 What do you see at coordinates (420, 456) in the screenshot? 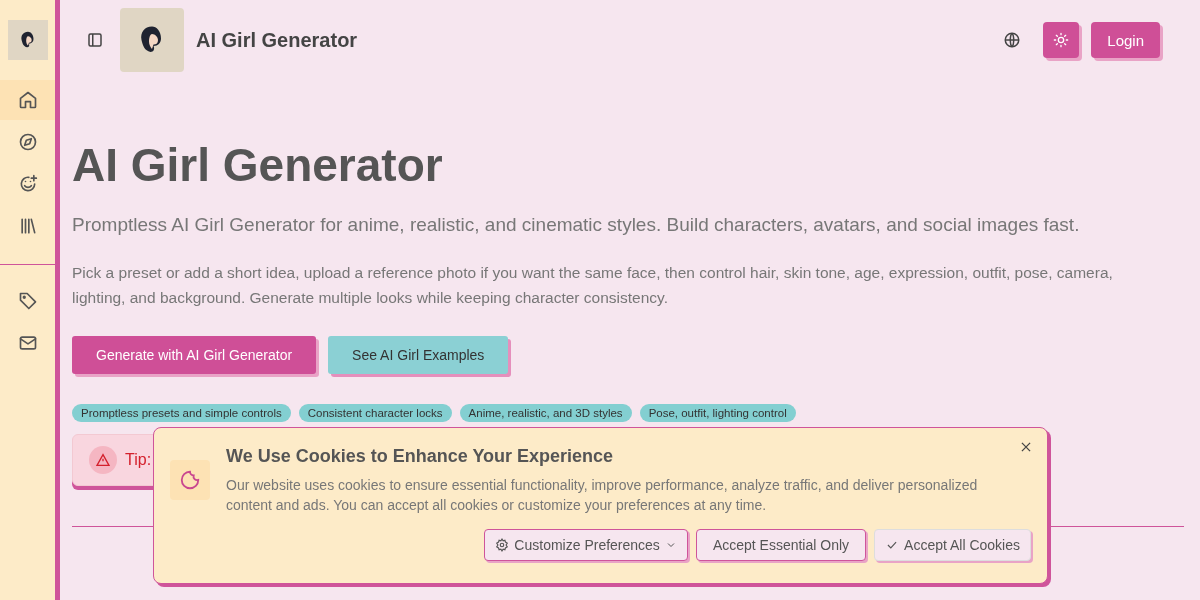
I see `cookie-title: We Use Cookies to Enhance Your Experience` at bounding box center [420, 456].